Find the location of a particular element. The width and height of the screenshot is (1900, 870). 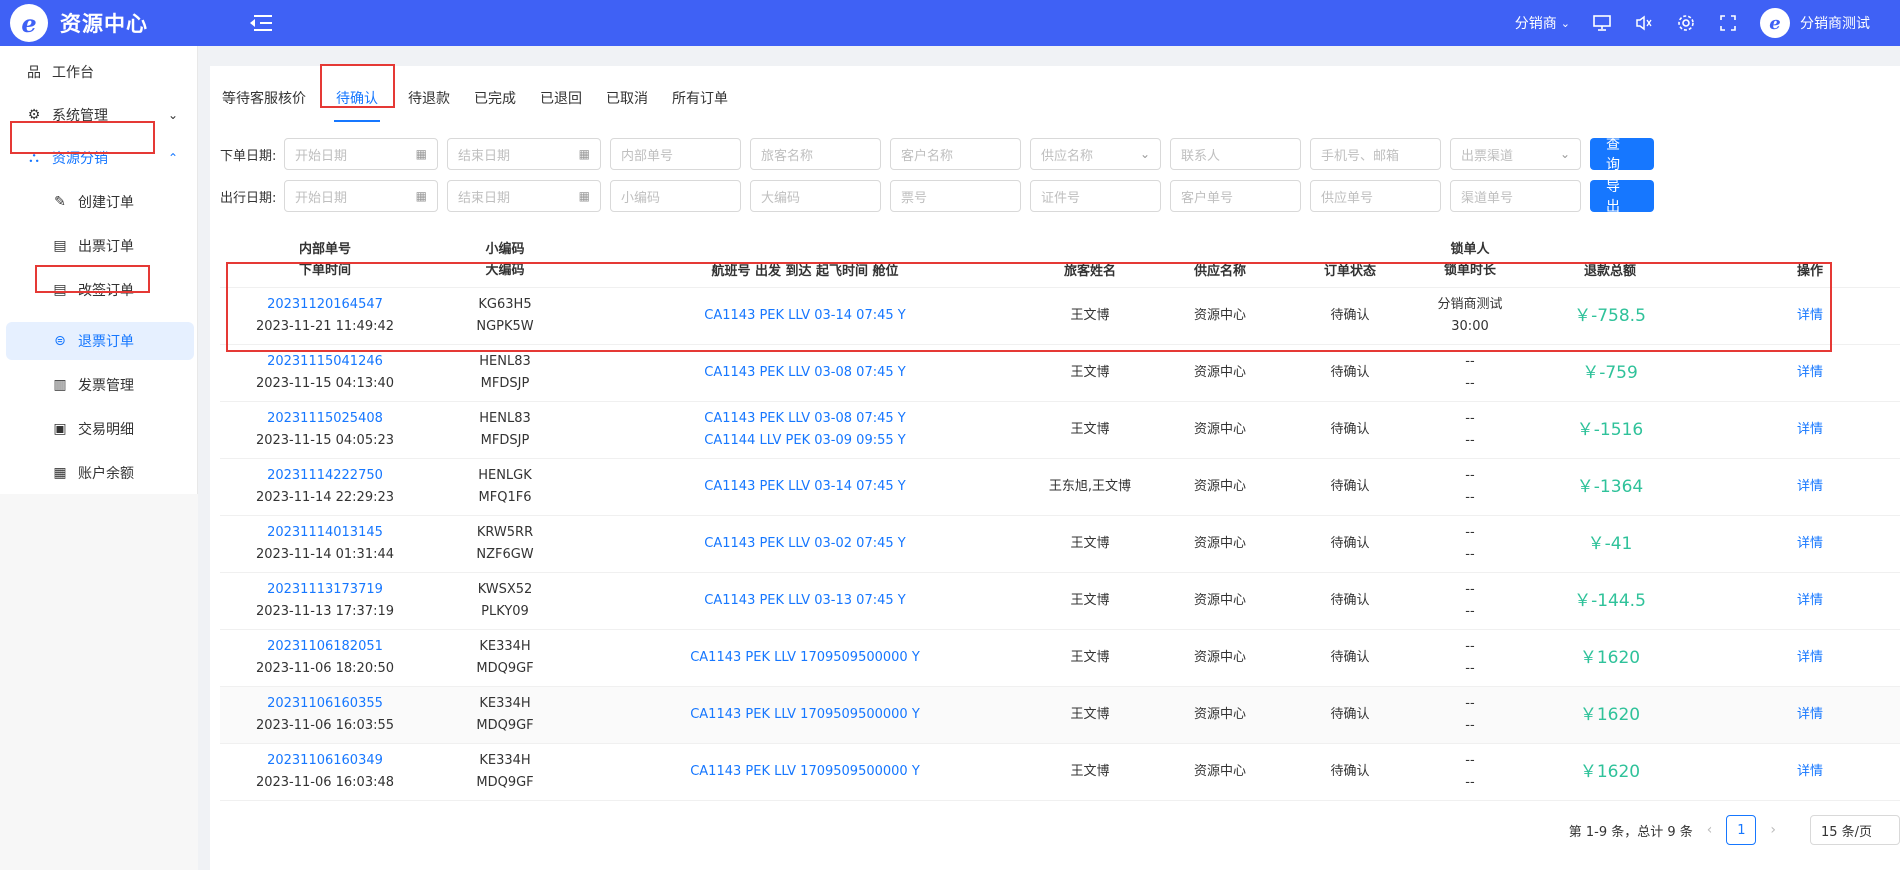

tab-pending-refund: 待退款 is located at coordinates (429, 97).